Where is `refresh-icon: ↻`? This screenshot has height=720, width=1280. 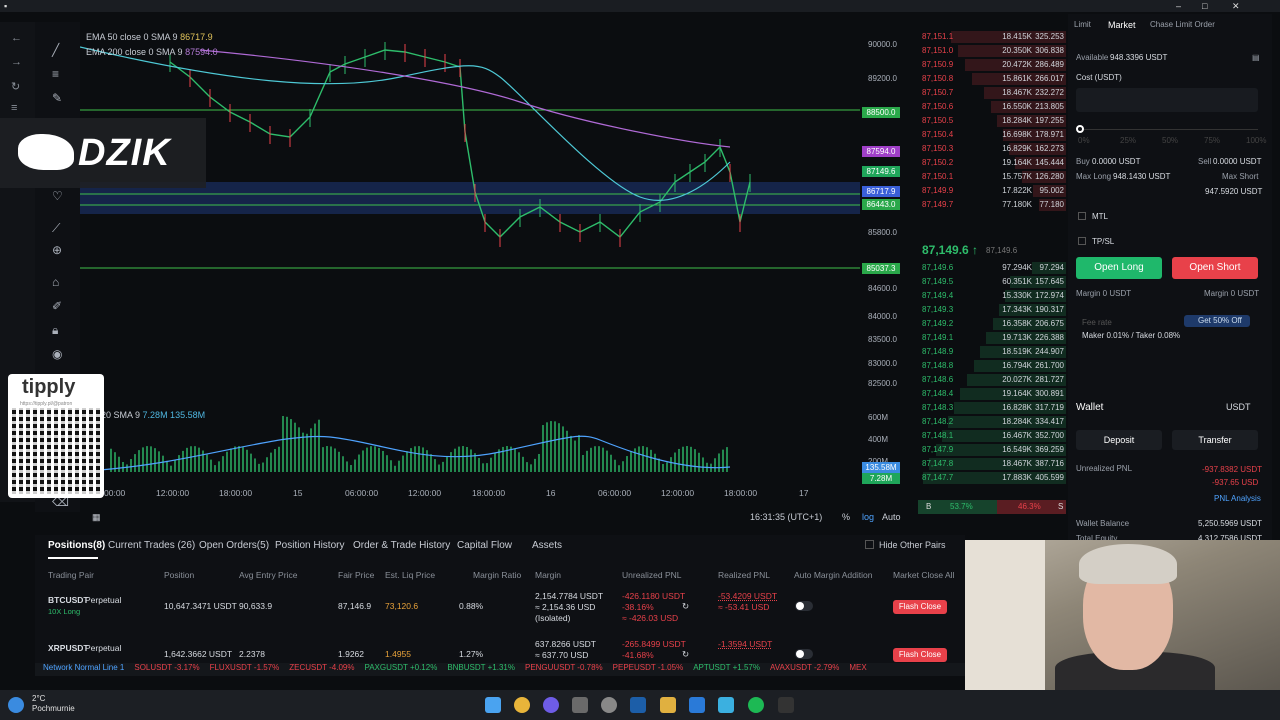 refresh-icon: ↻ is located at coordinates (15, 86).